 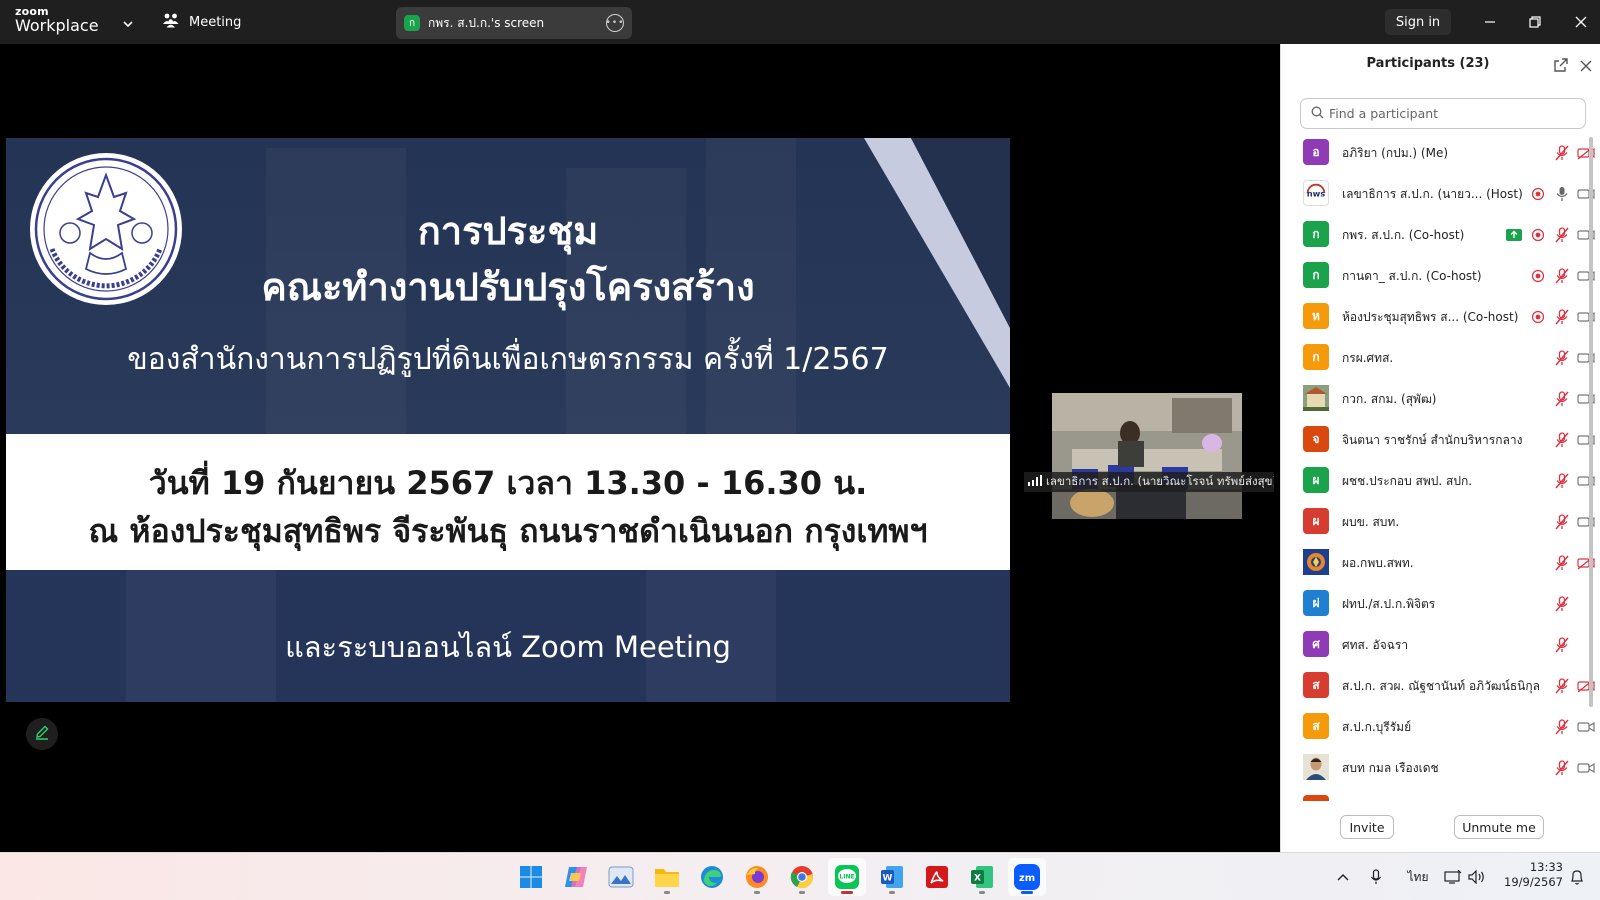 I want to click on windows-taskbar: LINE W Xzm ไทย 13:33 19/9/2567, so click(x=800, y=876).